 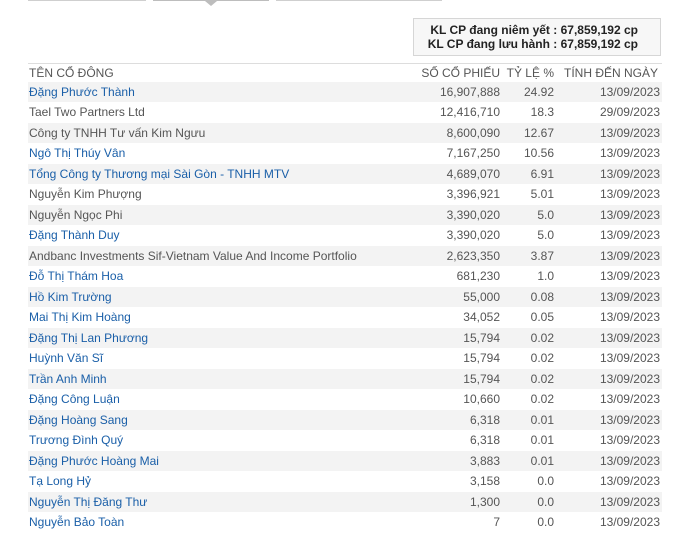 What do you see at coordinates (538, 153) in the screenshot?
I see `percent-cell: 10.56` at bounding box center [538, 153].